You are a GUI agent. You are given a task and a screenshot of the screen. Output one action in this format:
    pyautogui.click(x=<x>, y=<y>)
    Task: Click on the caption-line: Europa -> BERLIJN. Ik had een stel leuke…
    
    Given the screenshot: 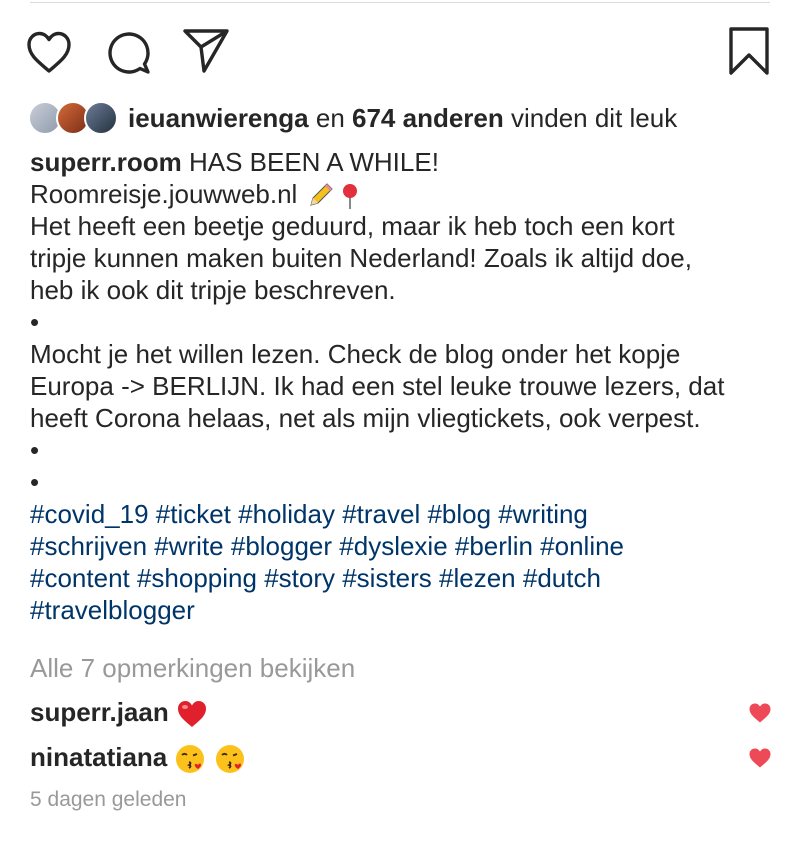 What is the action you would take?
    pyautogui.click(x=377, y=386)
    